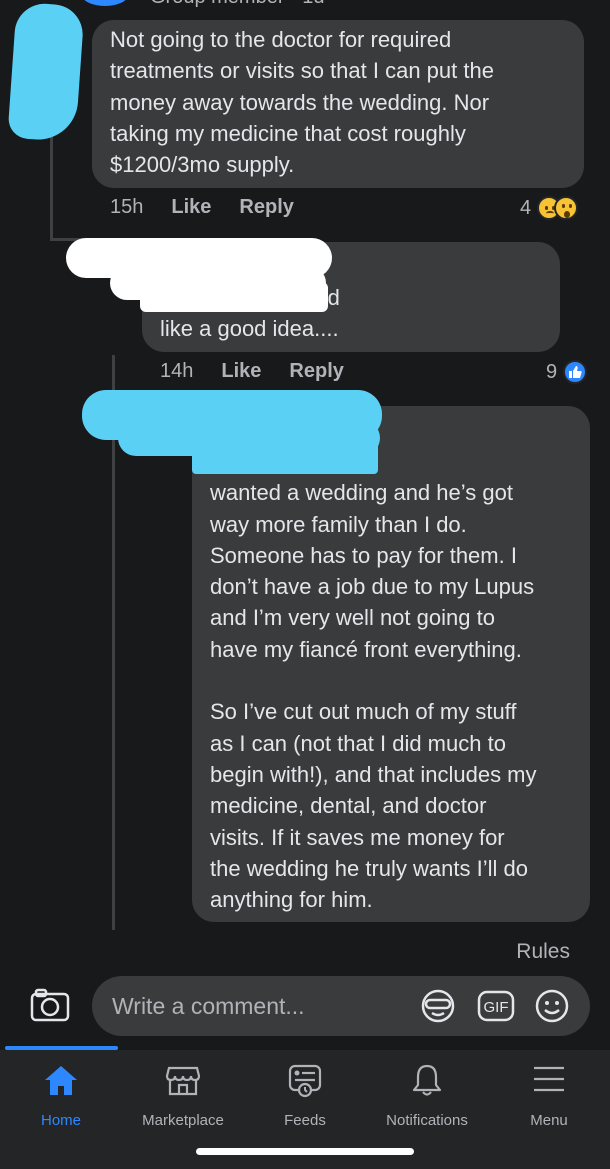 The height and width of the screenshot is (1169, 610). I want to click on comment-meta: 15h Like Reply, so click(202, 207).